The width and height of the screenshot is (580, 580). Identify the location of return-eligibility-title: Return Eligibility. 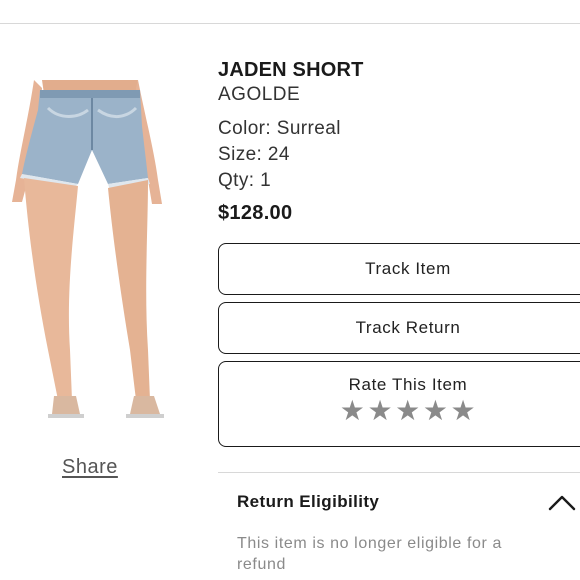
(308, 502).